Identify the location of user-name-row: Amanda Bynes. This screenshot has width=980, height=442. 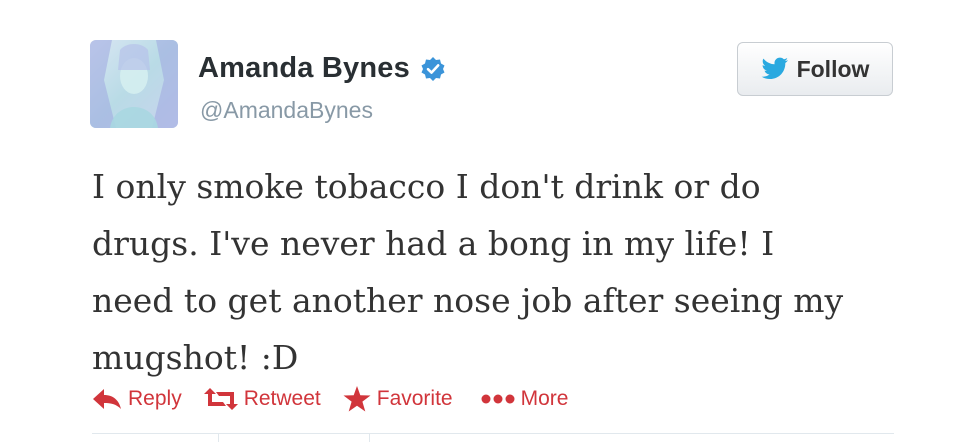
(322, 68).